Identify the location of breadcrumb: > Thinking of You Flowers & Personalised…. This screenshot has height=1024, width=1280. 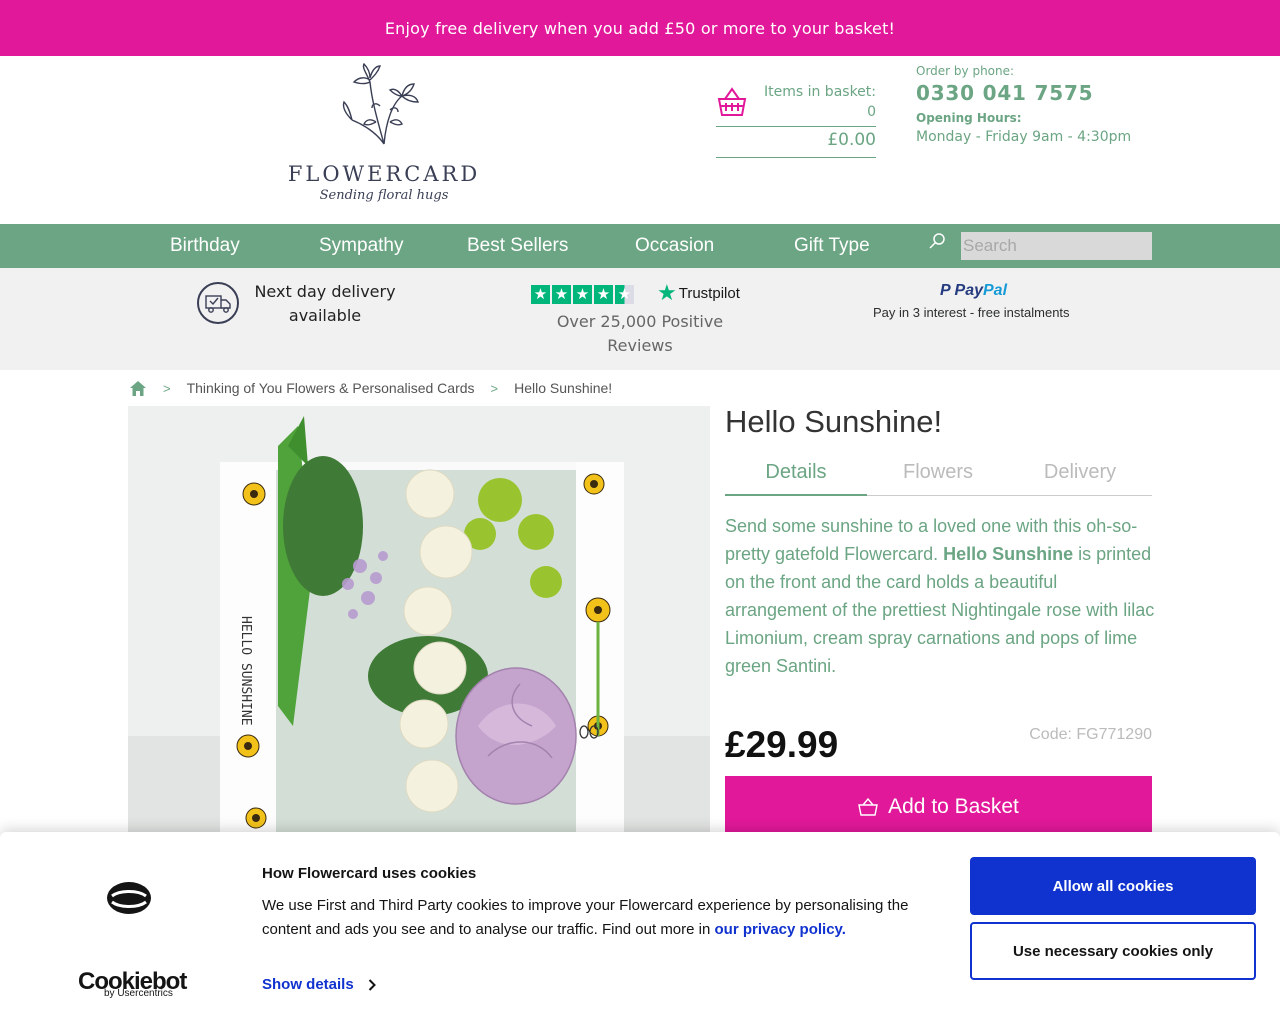
(370, 388).